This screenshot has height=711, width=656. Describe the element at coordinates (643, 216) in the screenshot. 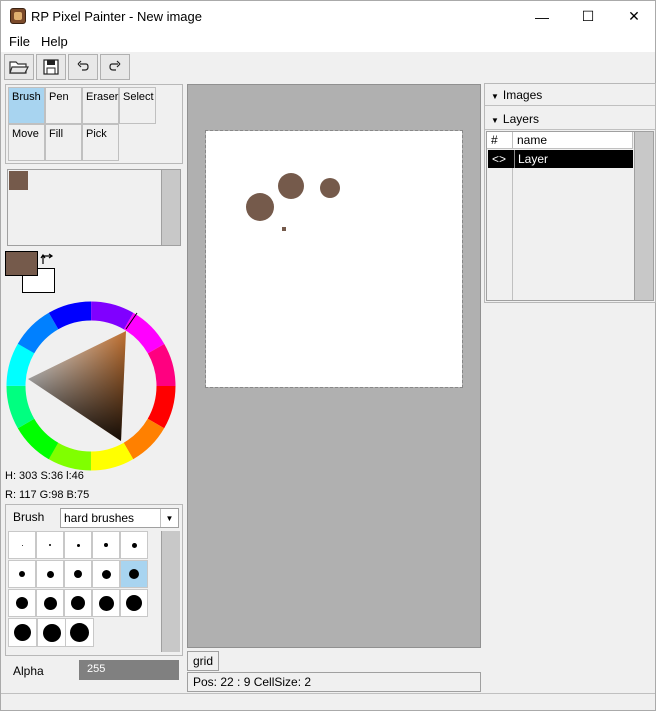

I see `layers-scrollbar` at that location.